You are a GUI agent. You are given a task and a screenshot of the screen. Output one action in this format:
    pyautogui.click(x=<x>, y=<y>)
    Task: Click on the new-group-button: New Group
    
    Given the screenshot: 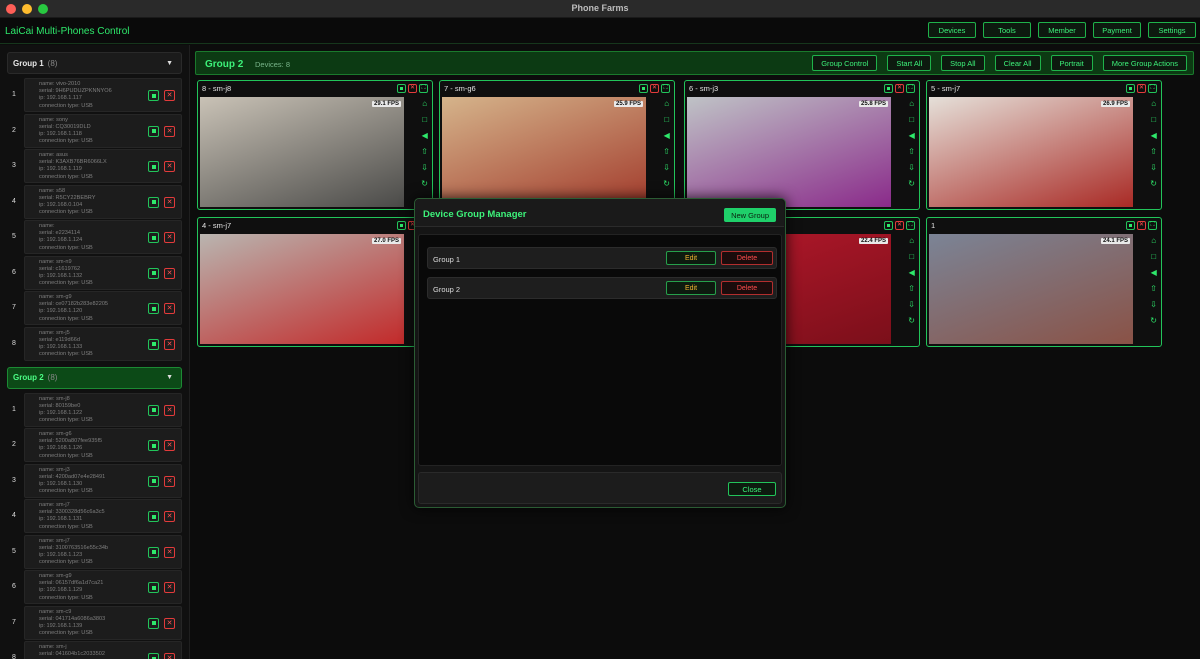 What is the action you would take?
    pyautogui.click(x=750, y=215)
    